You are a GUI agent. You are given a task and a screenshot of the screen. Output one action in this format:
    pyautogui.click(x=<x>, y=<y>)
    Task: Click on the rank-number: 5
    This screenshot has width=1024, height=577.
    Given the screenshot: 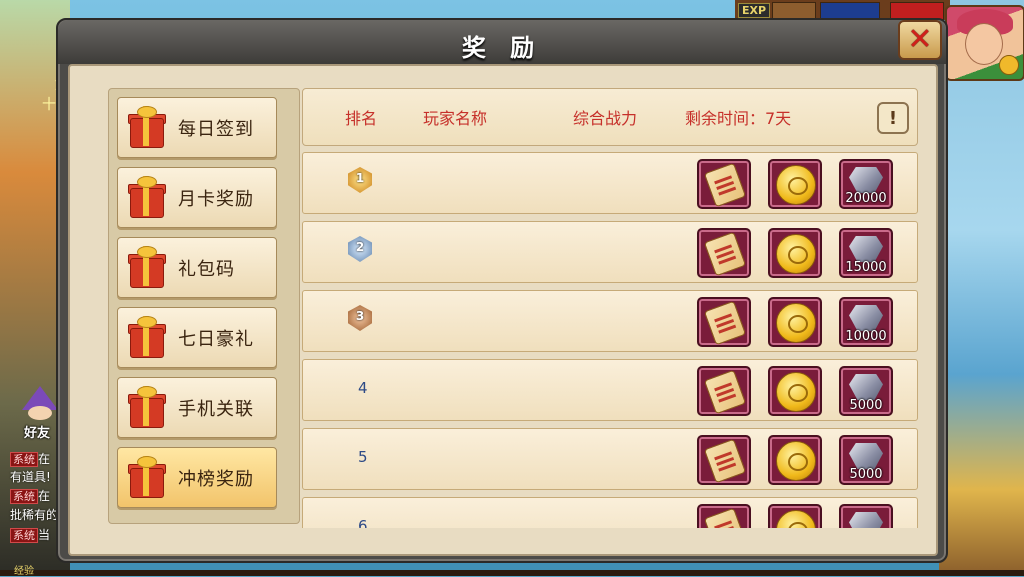 What is the action you would take?
    pyautogui.click(x=363, y=457)
    